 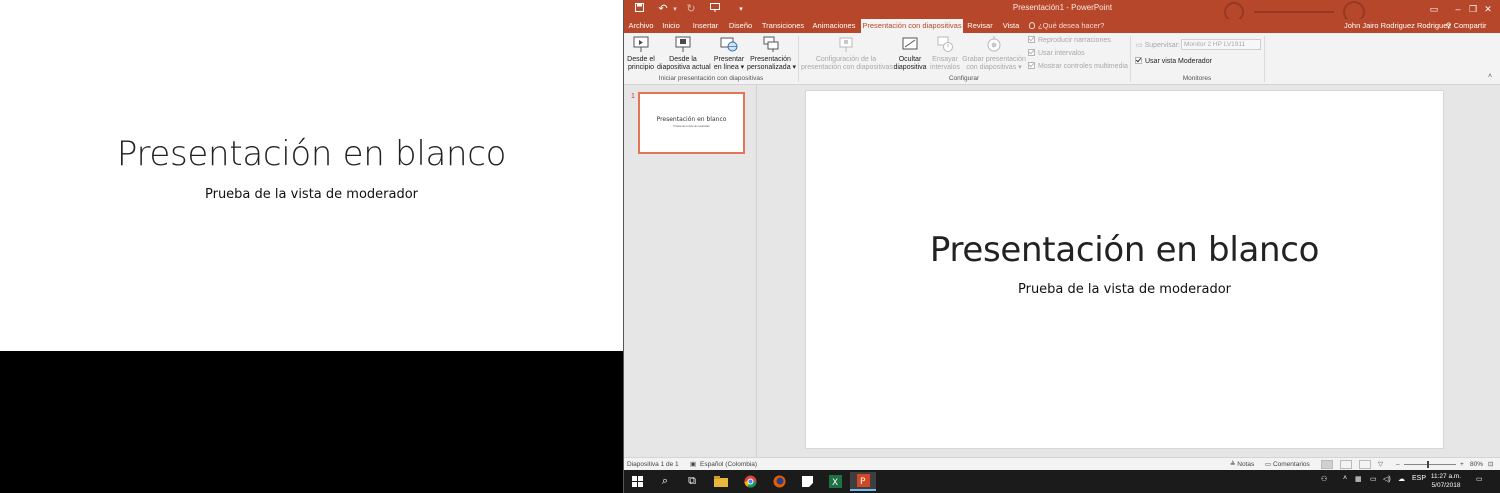 What do you see at coordinates (910, 59) in the screenshot?
I see `hide-slide-label-1: Ocultar` at bounding box center [910, 59].